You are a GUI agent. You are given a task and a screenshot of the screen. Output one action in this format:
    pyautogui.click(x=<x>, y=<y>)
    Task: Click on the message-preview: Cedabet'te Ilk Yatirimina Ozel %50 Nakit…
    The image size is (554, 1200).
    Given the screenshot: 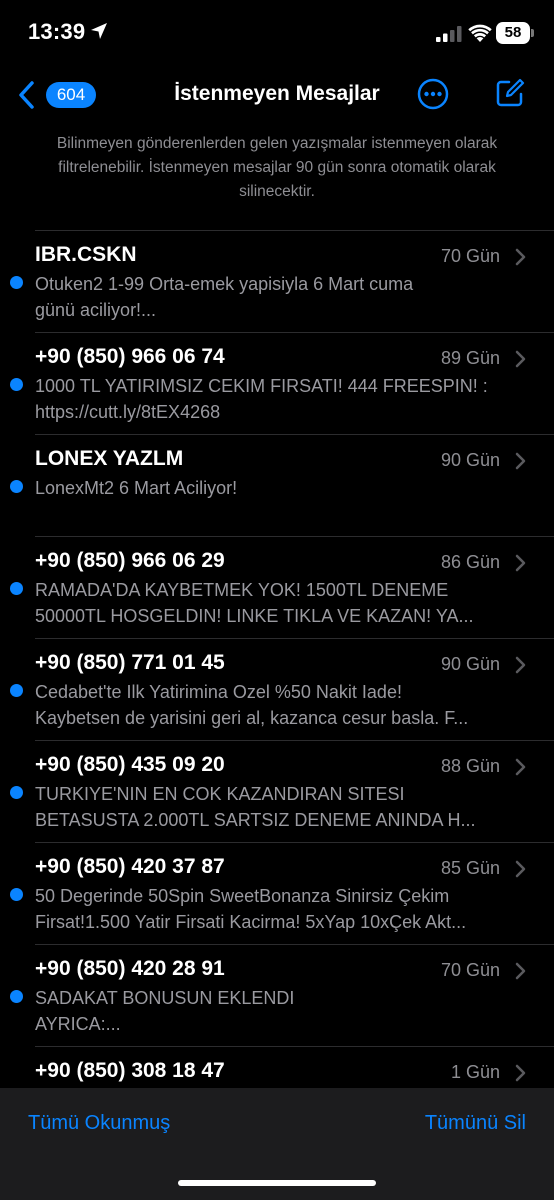 What is the action you would take?
    pyautogui.click(x=278, y=705)
    